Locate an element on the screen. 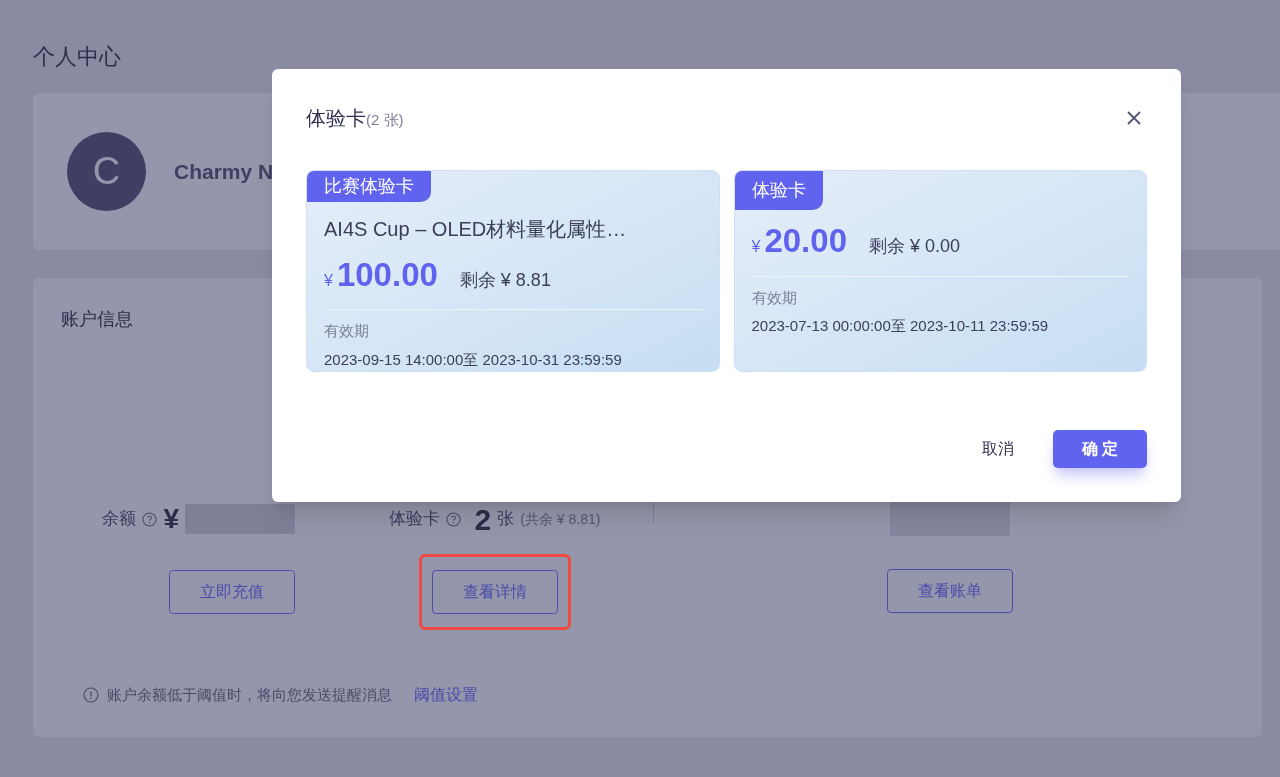 This screenshot has height=777, width=1280. view-bill-button: 查看账单 is located at coordinates (950, 591).